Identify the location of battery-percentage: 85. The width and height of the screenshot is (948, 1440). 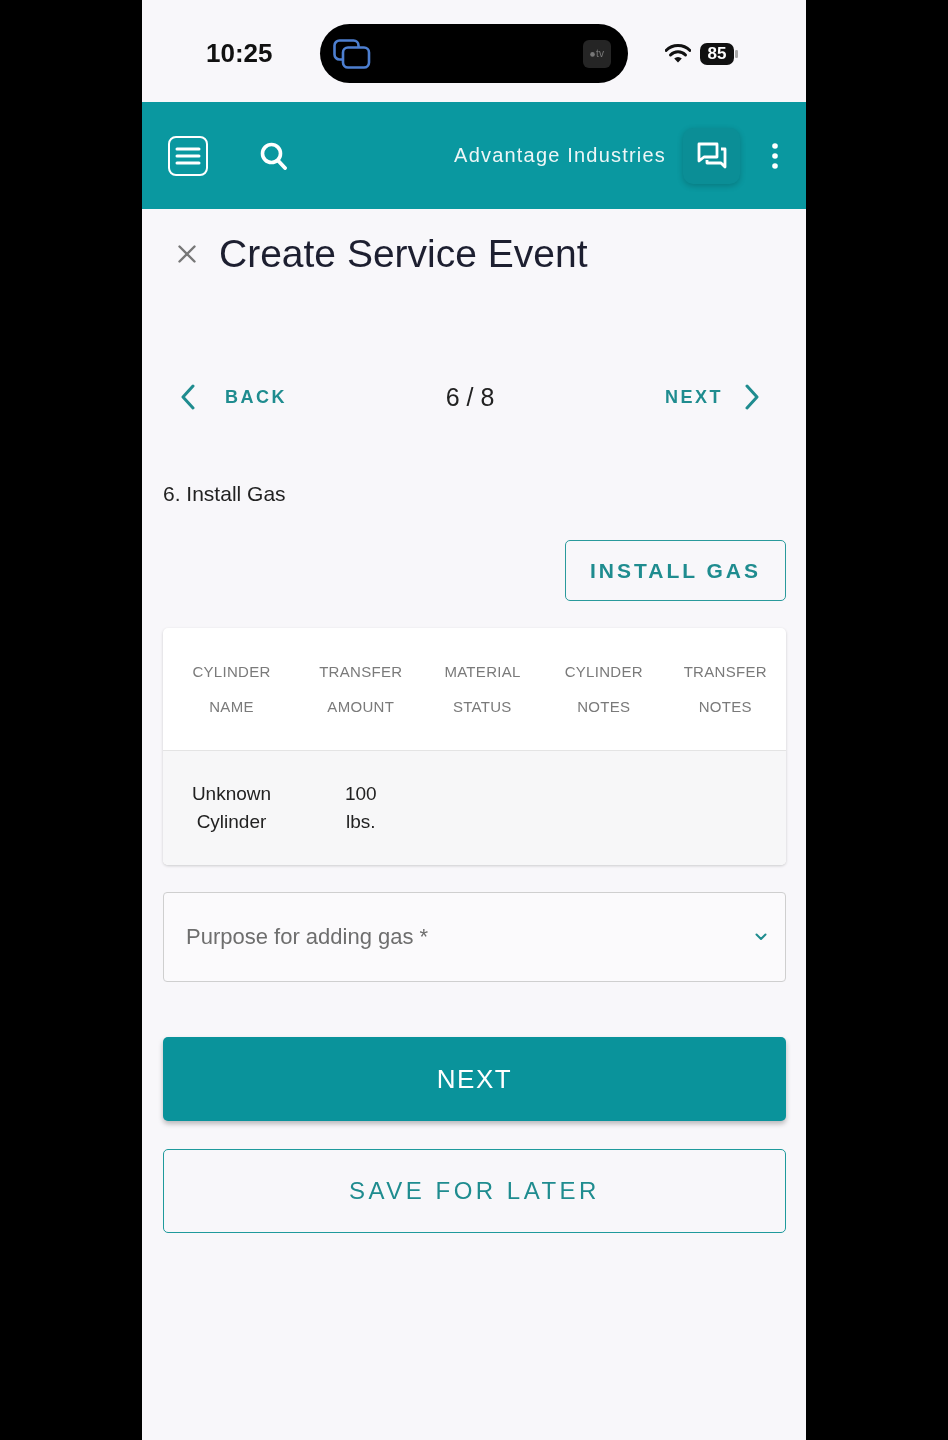
(717, 53).